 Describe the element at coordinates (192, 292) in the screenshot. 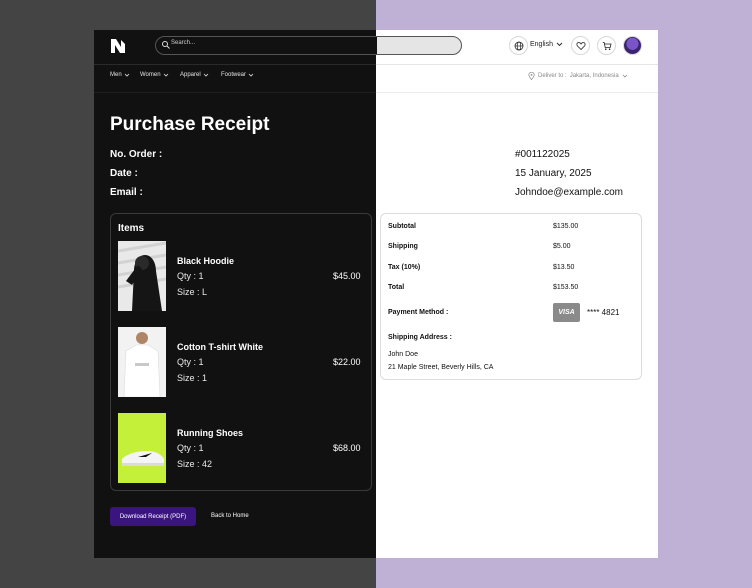

I see `item-size: Size : L` at that location.